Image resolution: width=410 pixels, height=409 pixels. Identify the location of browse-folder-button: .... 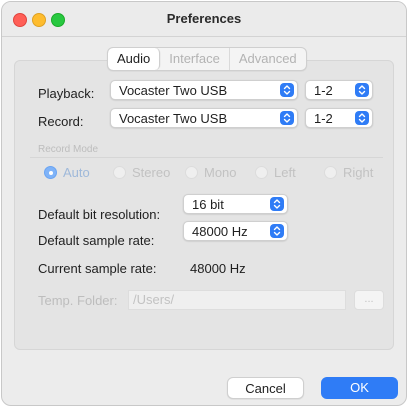
(369, 300).